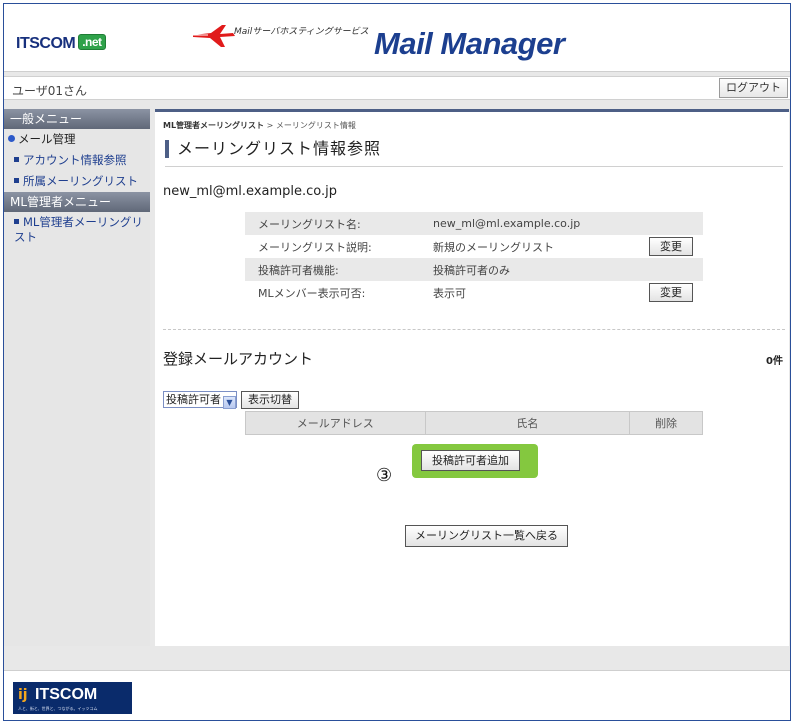 The image size is (794, 724). What do you see at coordinates (47, 139) in the screenshot?
I see `mail-admin-label: メール管理` at bounding box center [47, 139].